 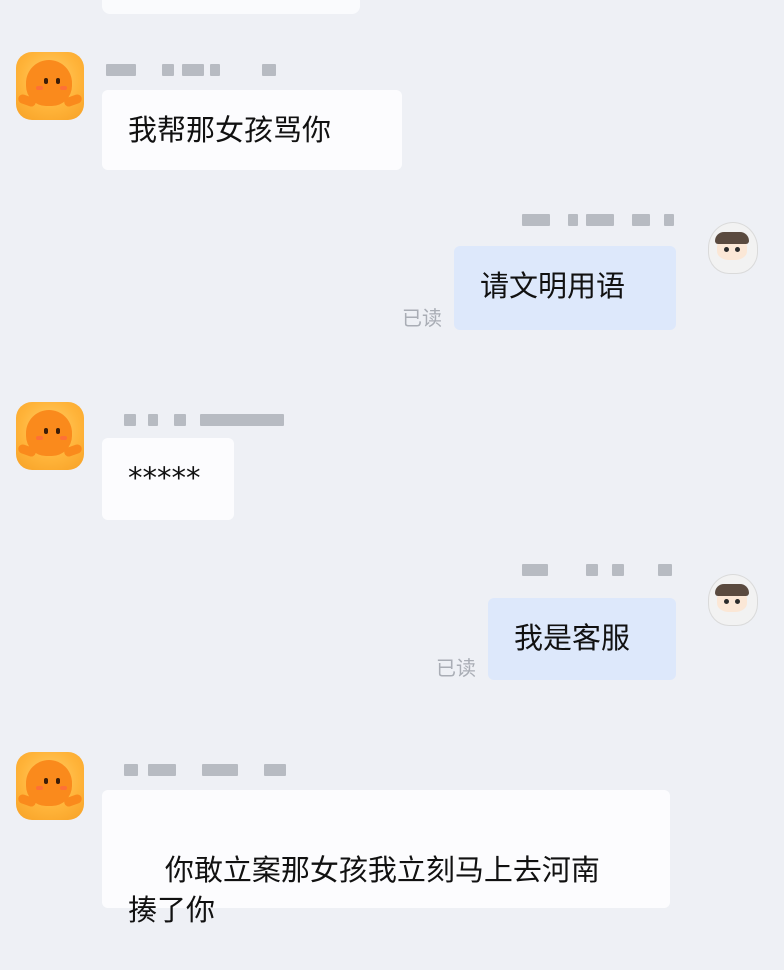 I want to click on message-bubble: 请文明用语, so click(x=565, y=288).